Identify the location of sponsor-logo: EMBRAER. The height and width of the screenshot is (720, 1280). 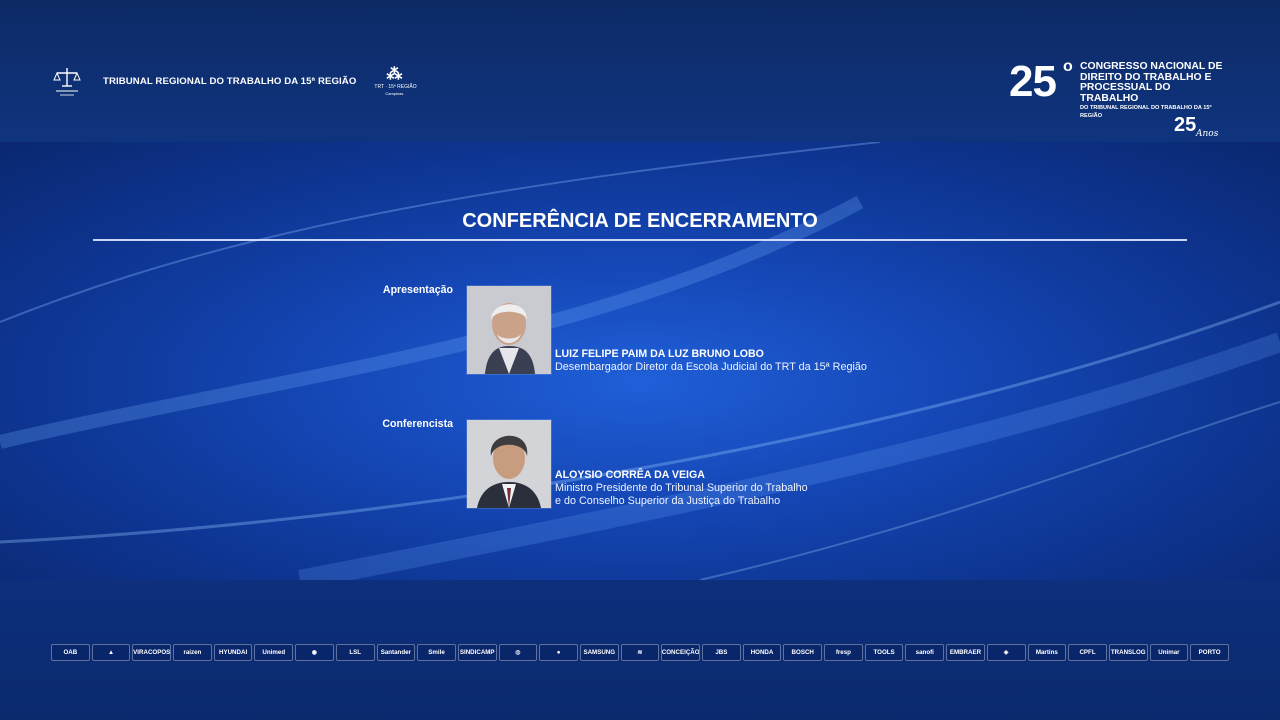
(965, 652).